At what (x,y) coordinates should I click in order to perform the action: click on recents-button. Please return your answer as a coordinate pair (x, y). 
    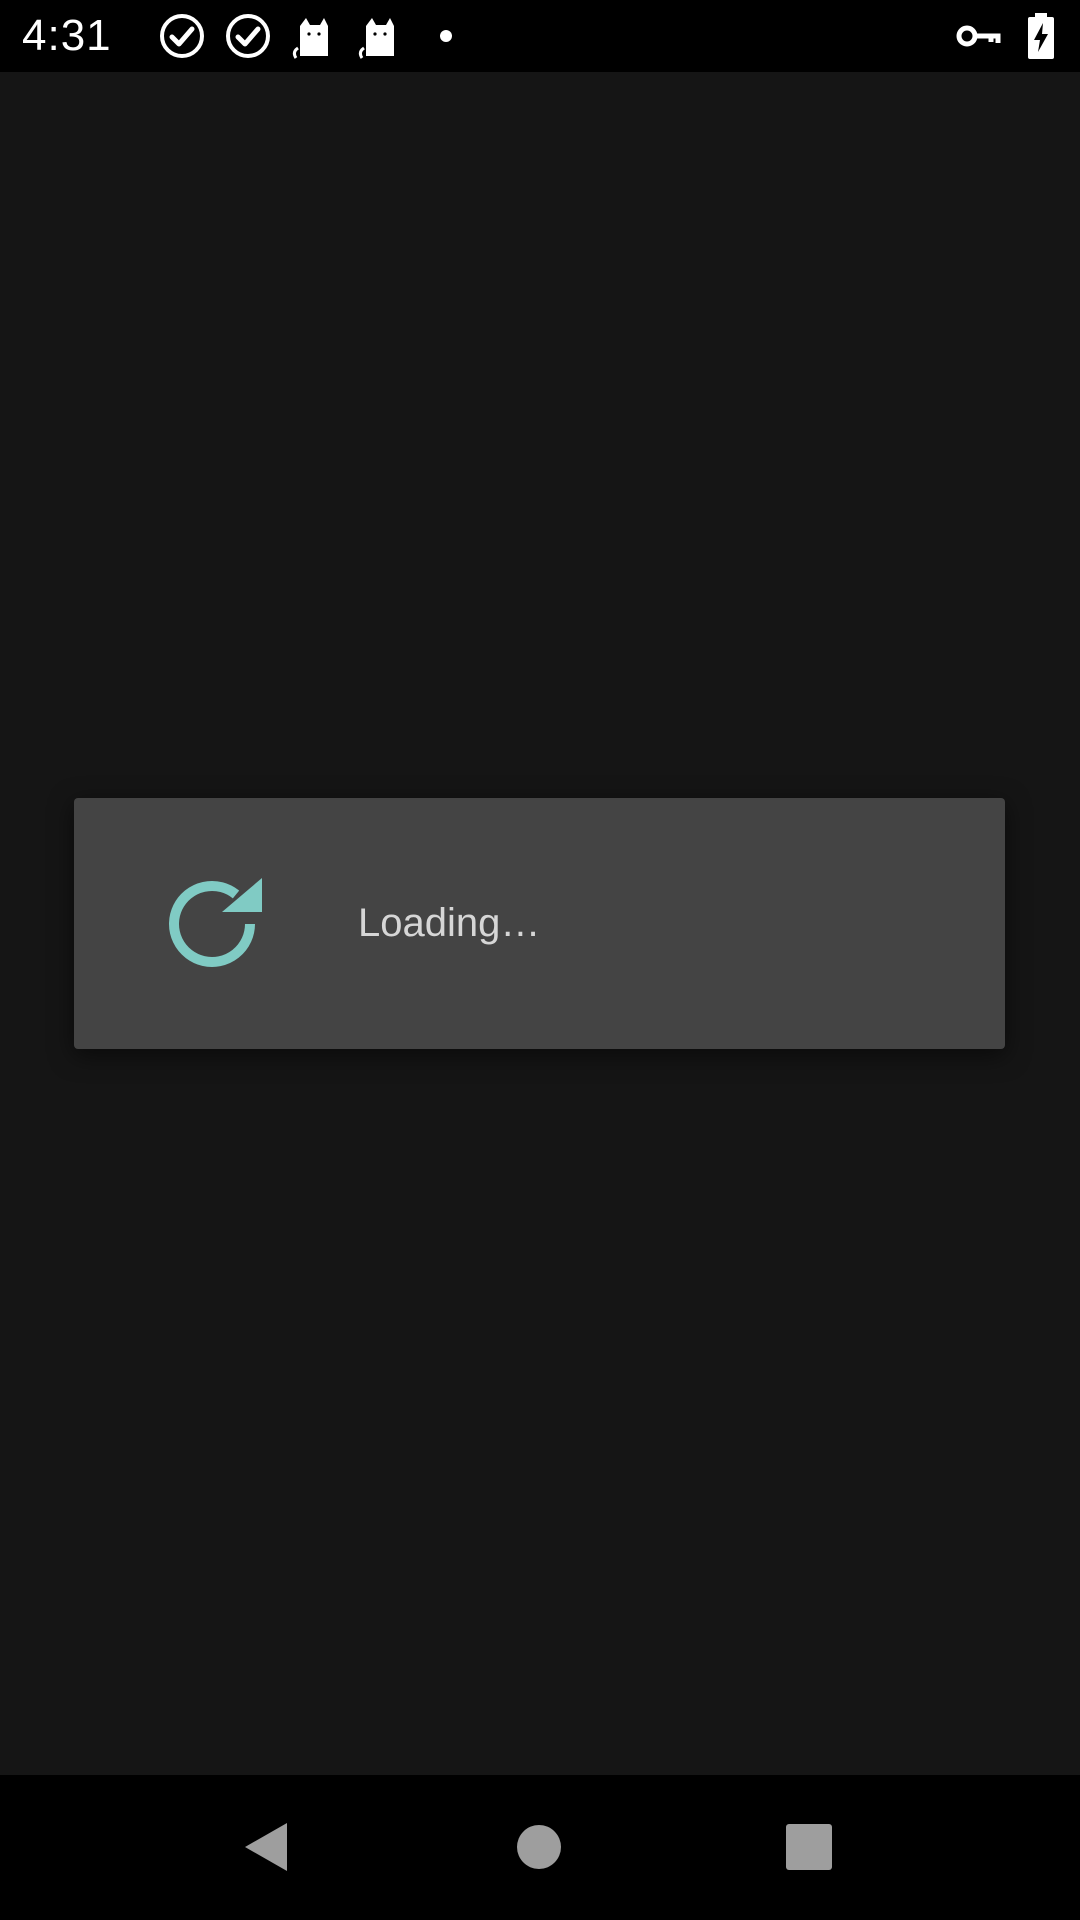
    Looking at the image, I should click on (809, 1847).